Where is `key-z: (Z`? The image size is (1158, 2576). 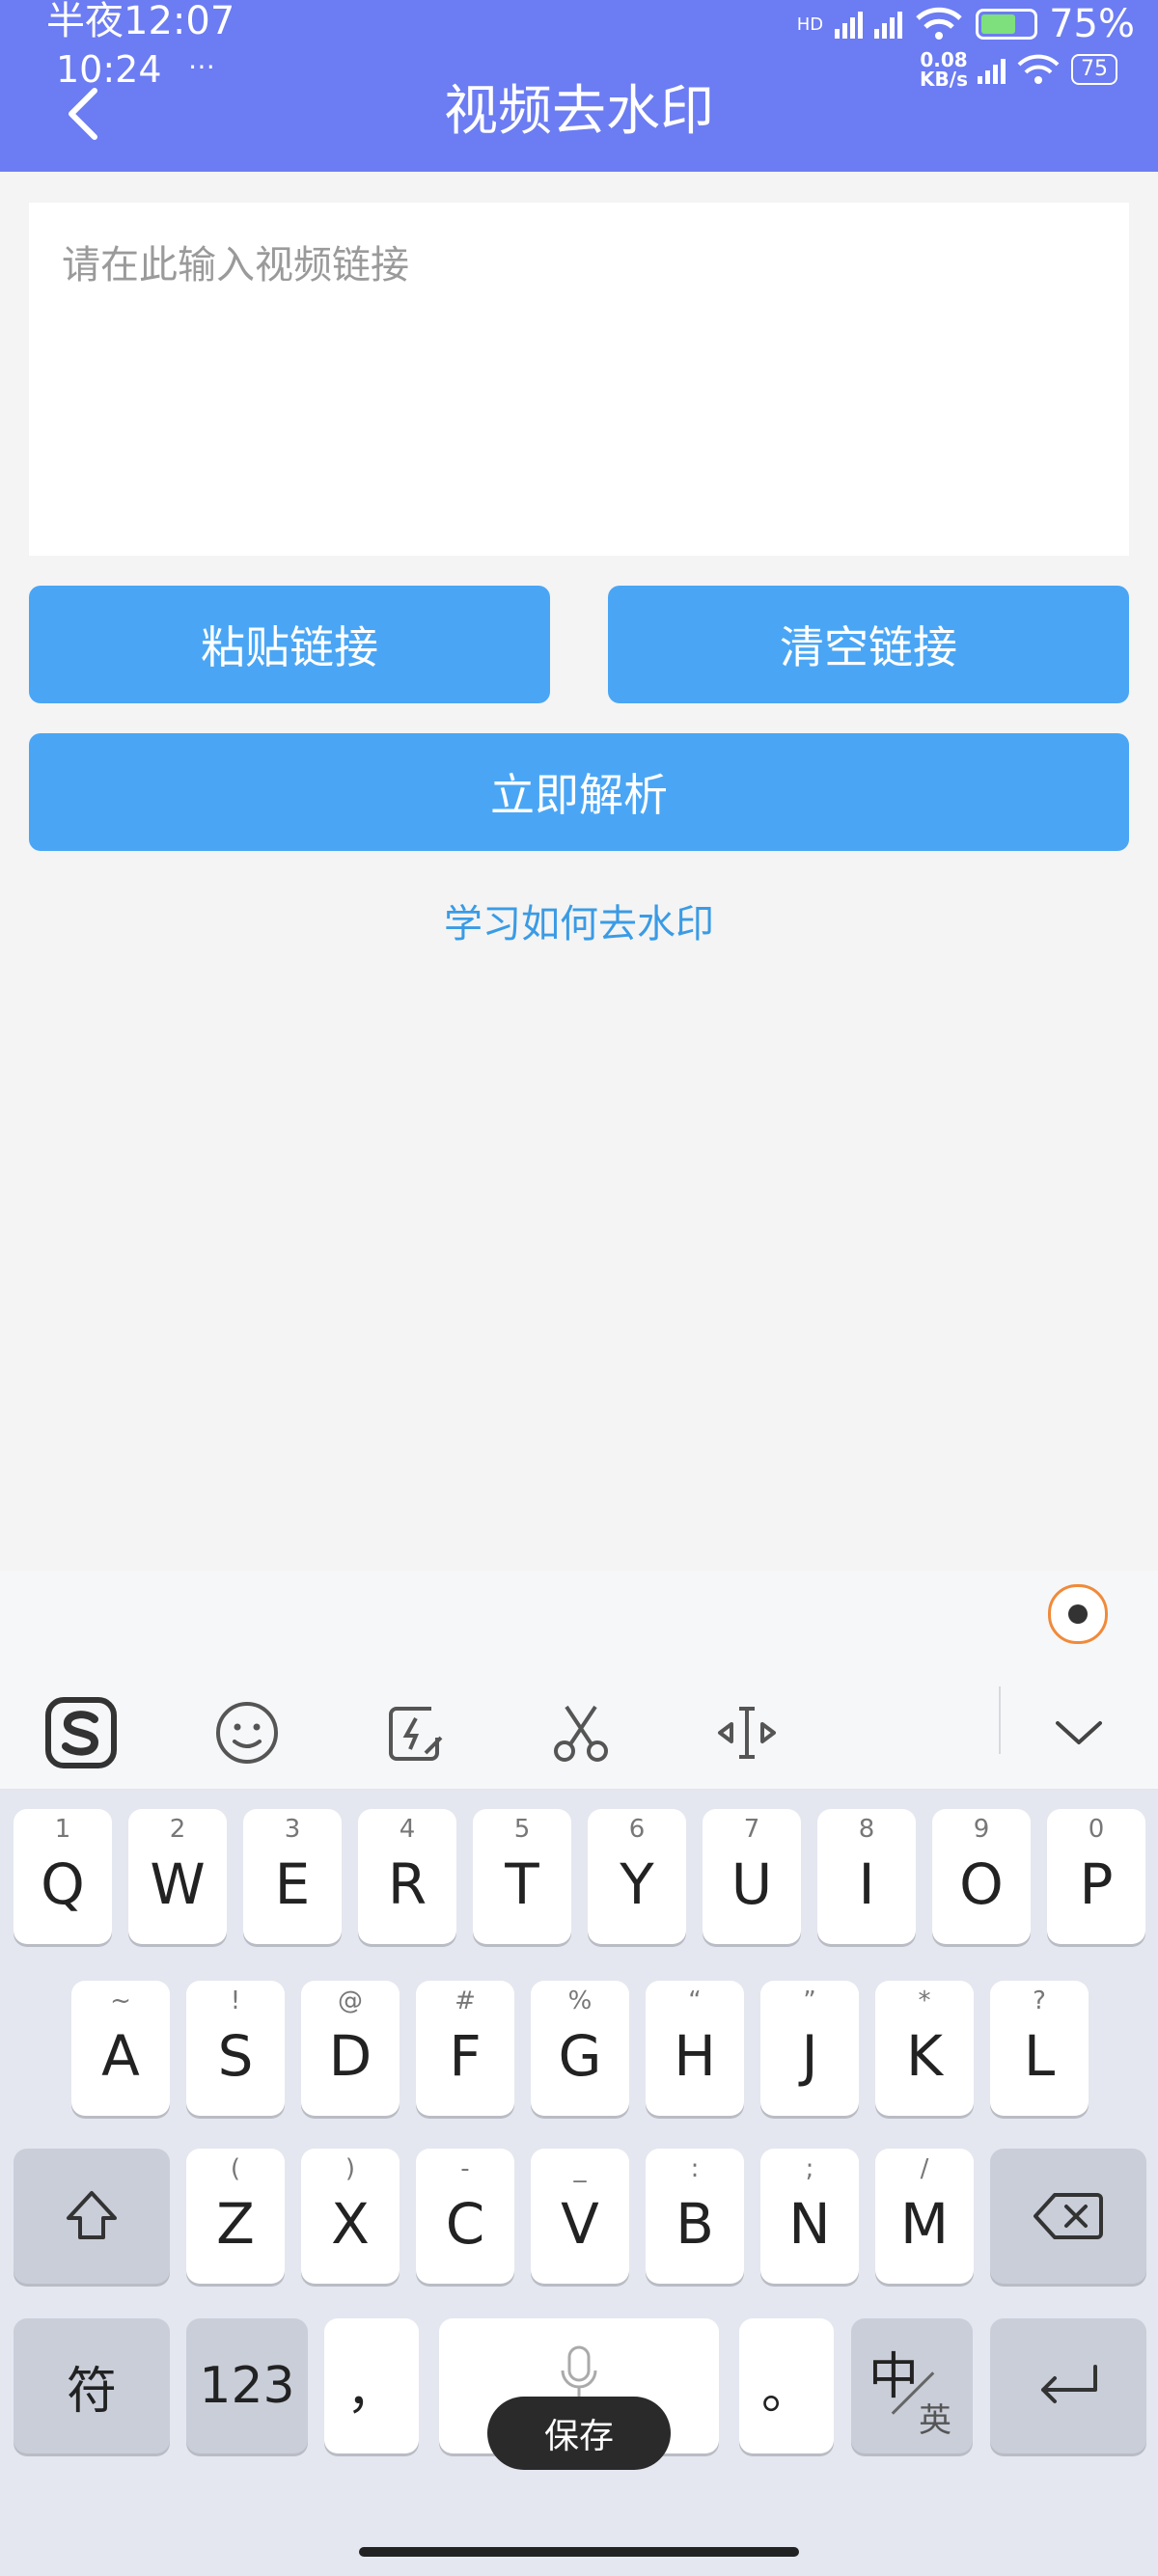 key-z: (Z is located at coordinates (235, 2216).